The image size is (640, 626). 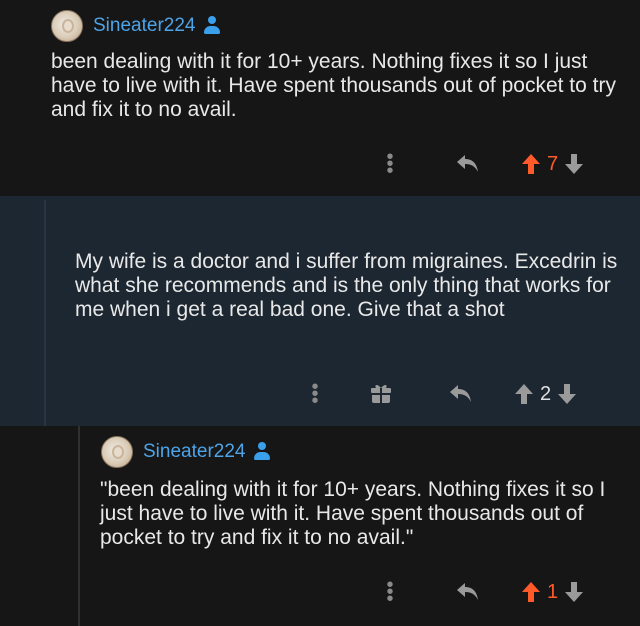 I want to click on comment-actions: • • • 7, so click(x=484, y=164).